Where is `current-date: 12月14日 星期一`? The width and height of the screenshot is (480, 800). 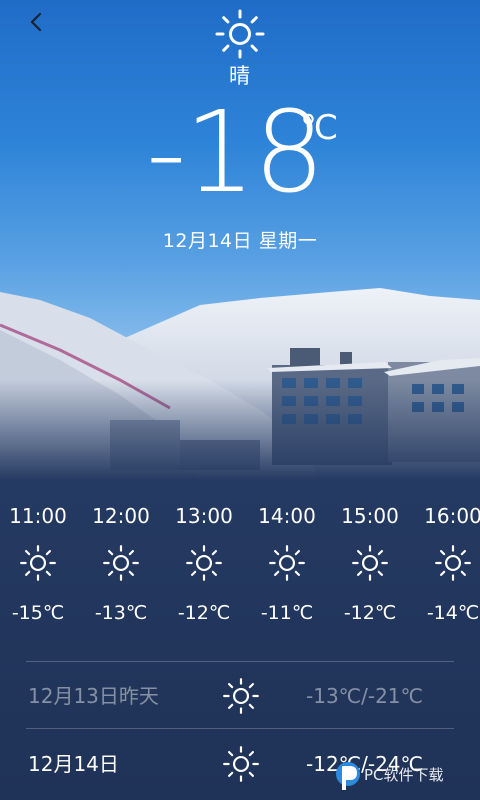
current-date: 12月14日 星期一 is located at coordinates (240, 241).